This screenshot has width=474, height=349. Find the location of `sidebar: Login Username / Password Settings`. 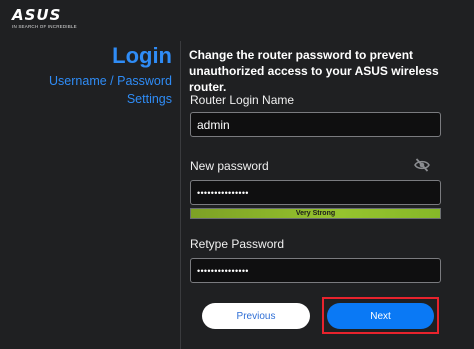

sidebar: Login Username / Password Settings is located at coordinates (110, 76).